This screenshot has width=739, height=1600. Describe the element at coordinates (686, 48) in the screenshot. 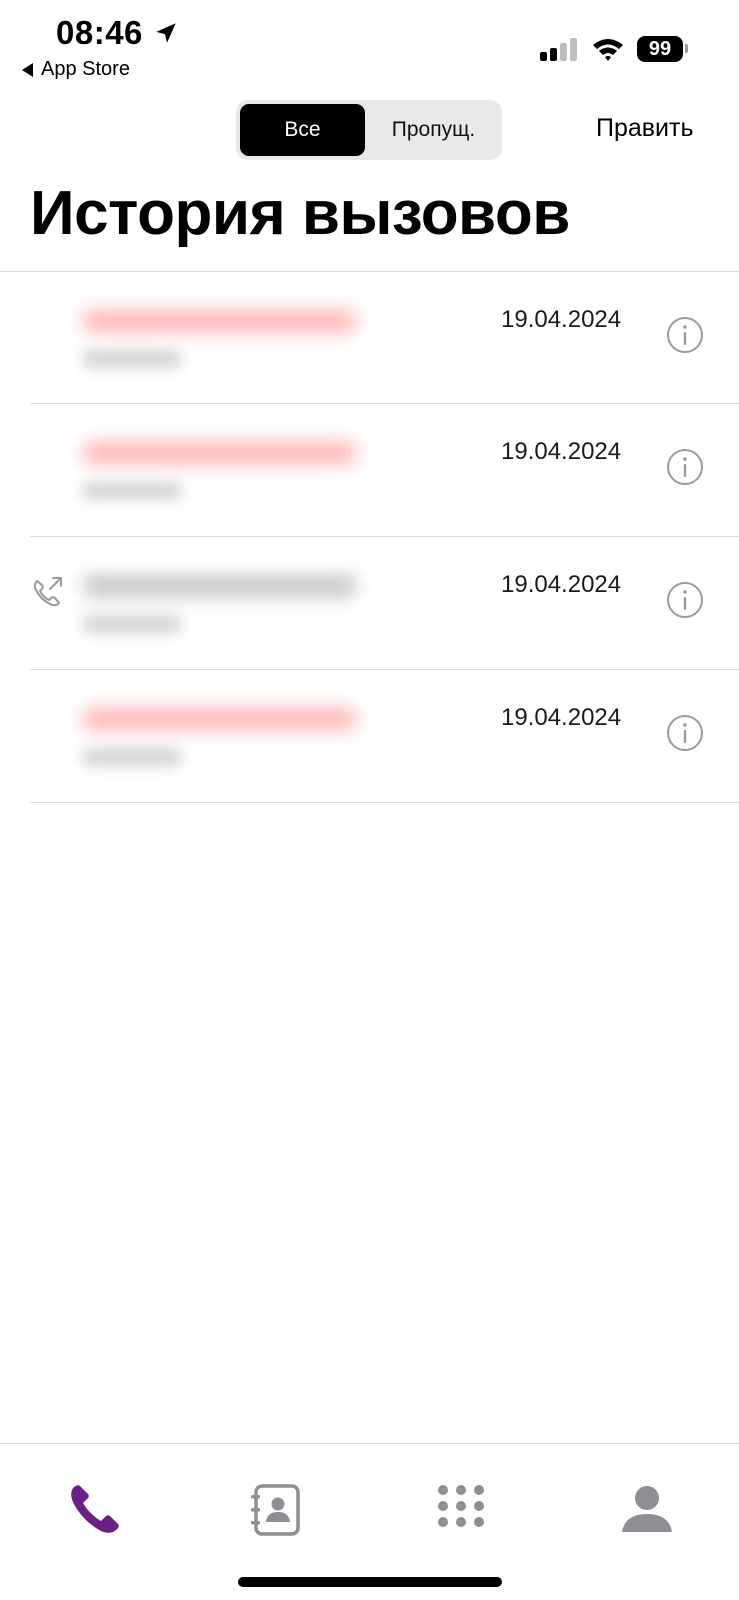

I see `battery-cap` at that location.